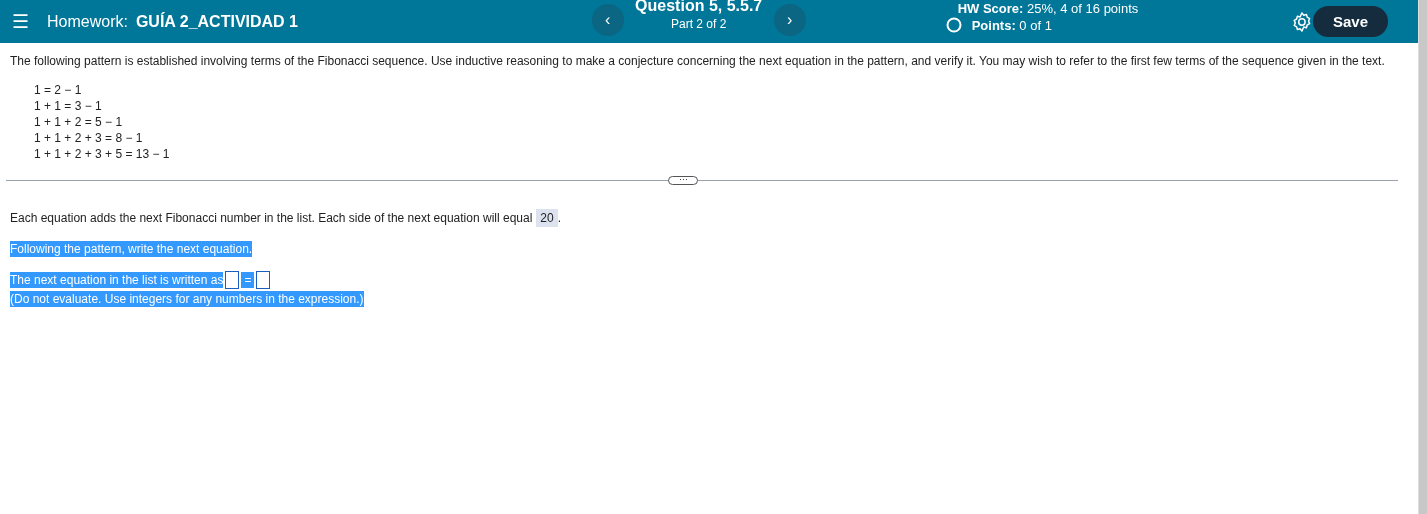 Image resolution: width=1427 pixels, height=514 pixels. What do you see at coordinates (1302, 21) in the screenshot?
I see `settings-icon` at bounding box center [1302, 21].